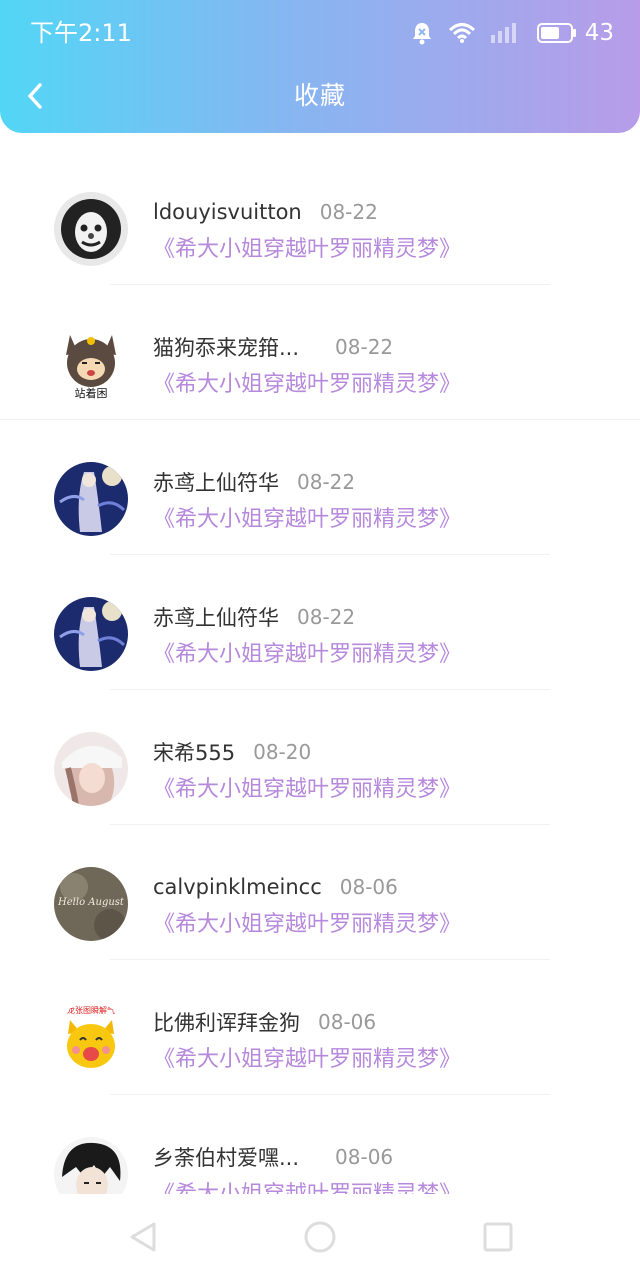 Image resolution: width=640 pixels, height=1280 pixels. I want to click on list-item: 乡荼伯村爱嘿... 08-06 《希大小姐穿越叶罗丽精灵梦》, so click(320, 1144).